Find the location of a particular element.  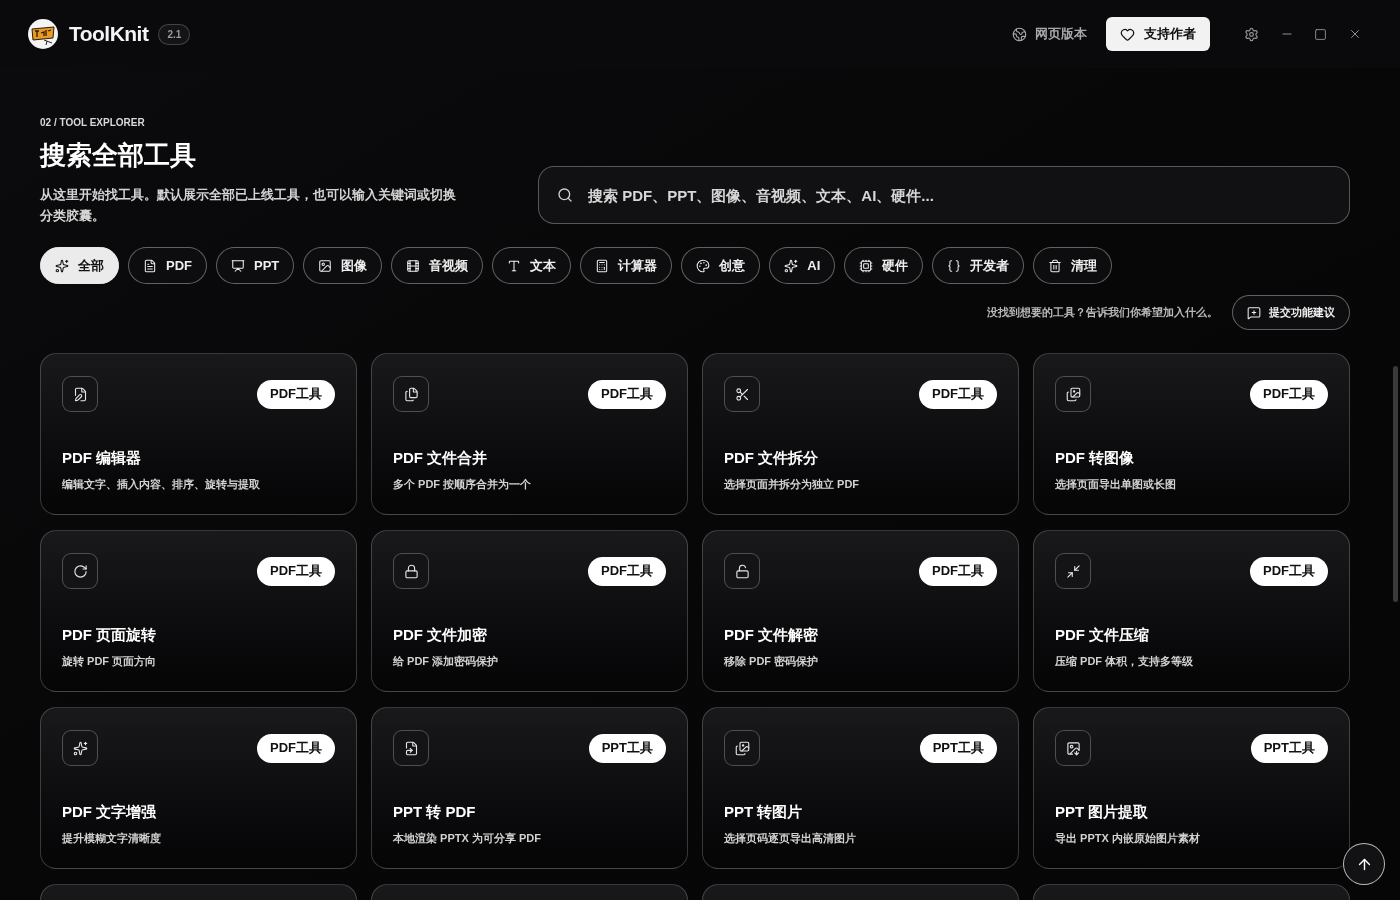

tool-description: 导出 PPTX 内嵌原始图片素材 is located at coordinates (1127, 838).